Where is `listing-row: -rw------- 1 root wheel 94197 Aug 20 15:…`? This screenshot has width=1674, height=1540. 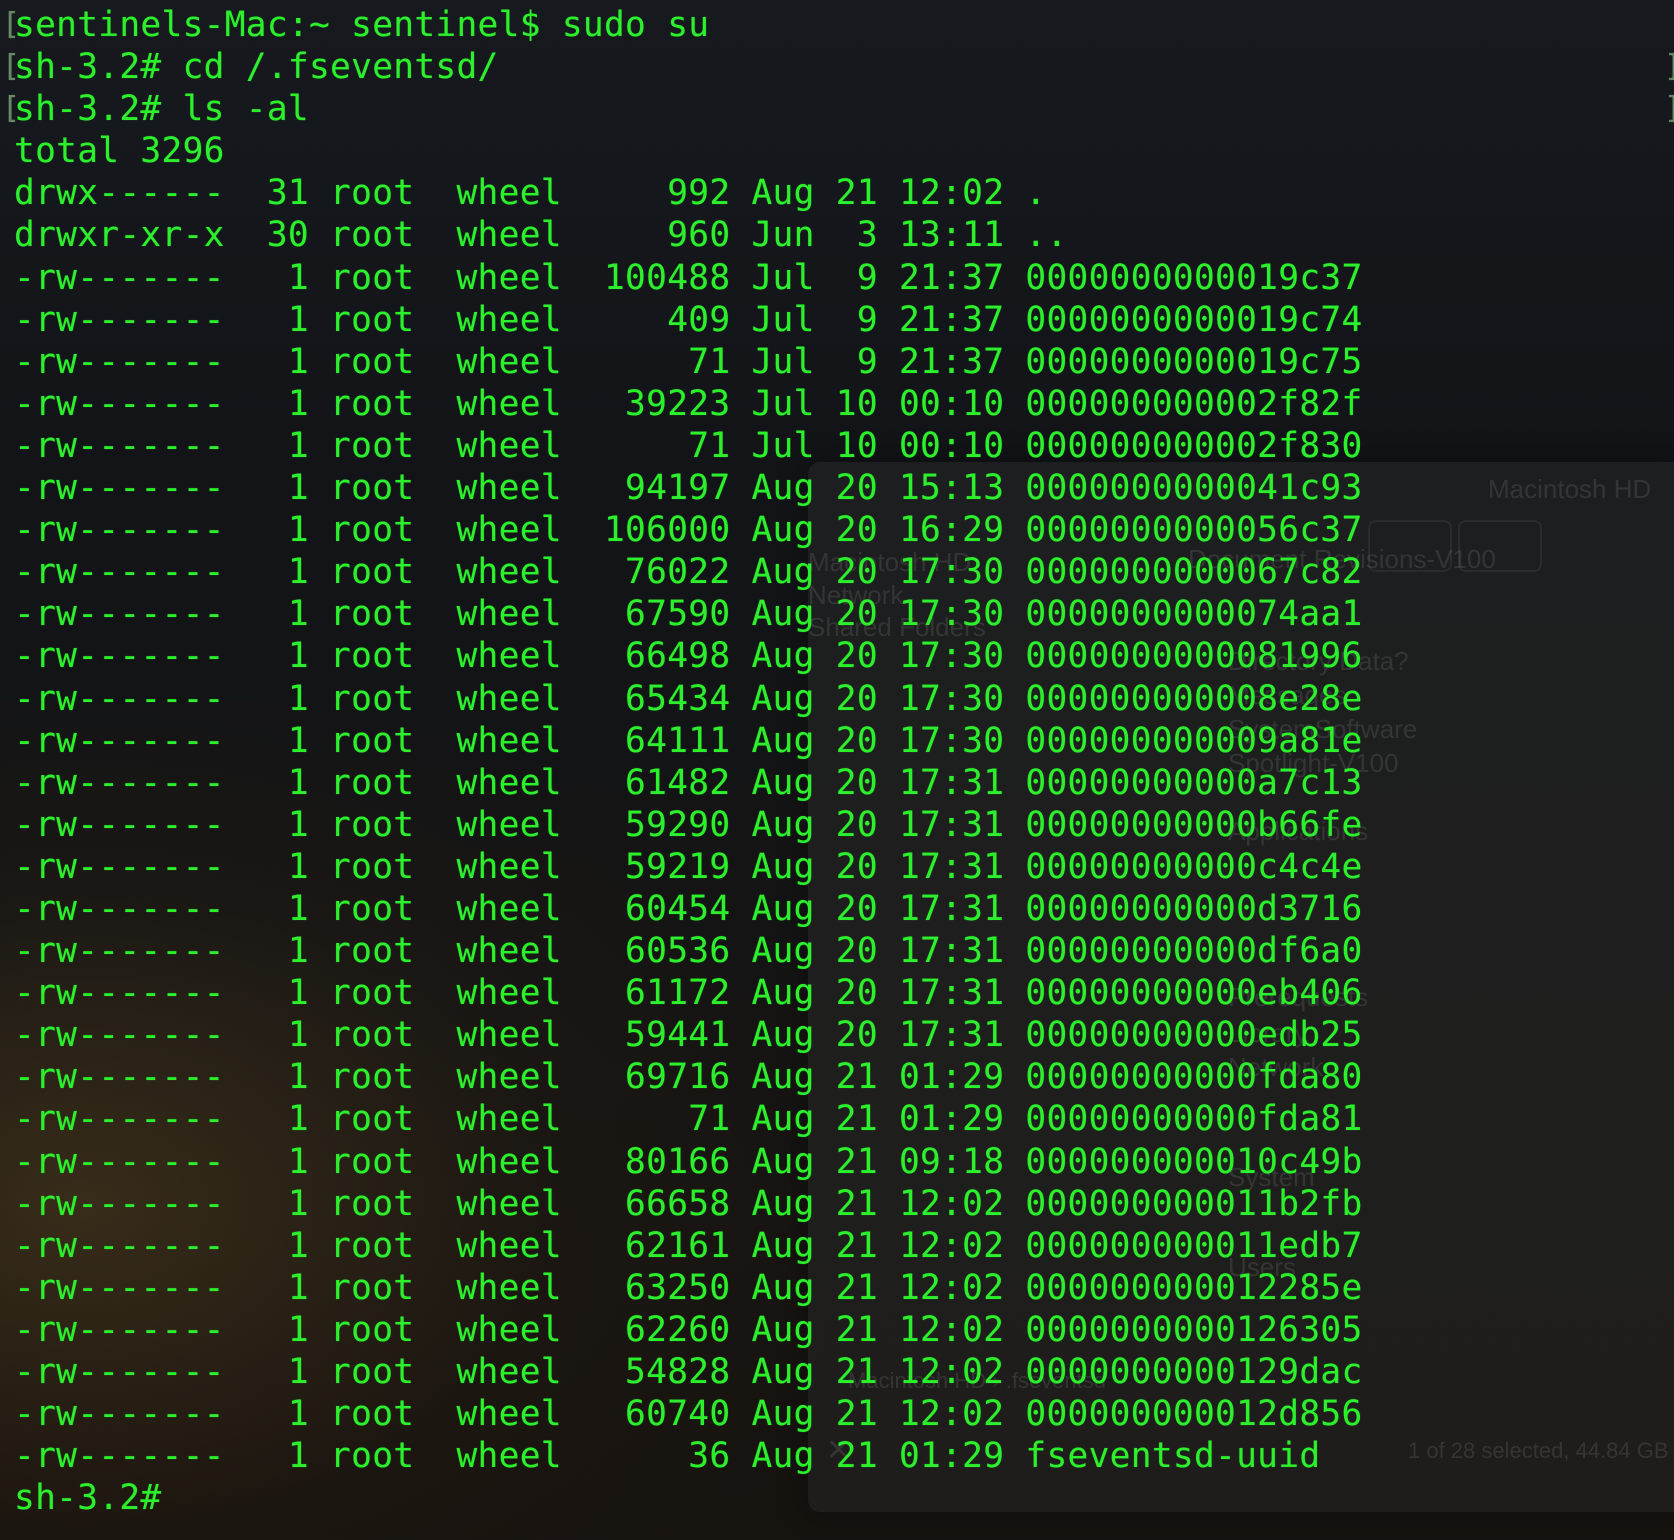 listing-row: -rw------- 1 root wheel 94197 Aug 20 15:… is located at coordinates (688, 488).